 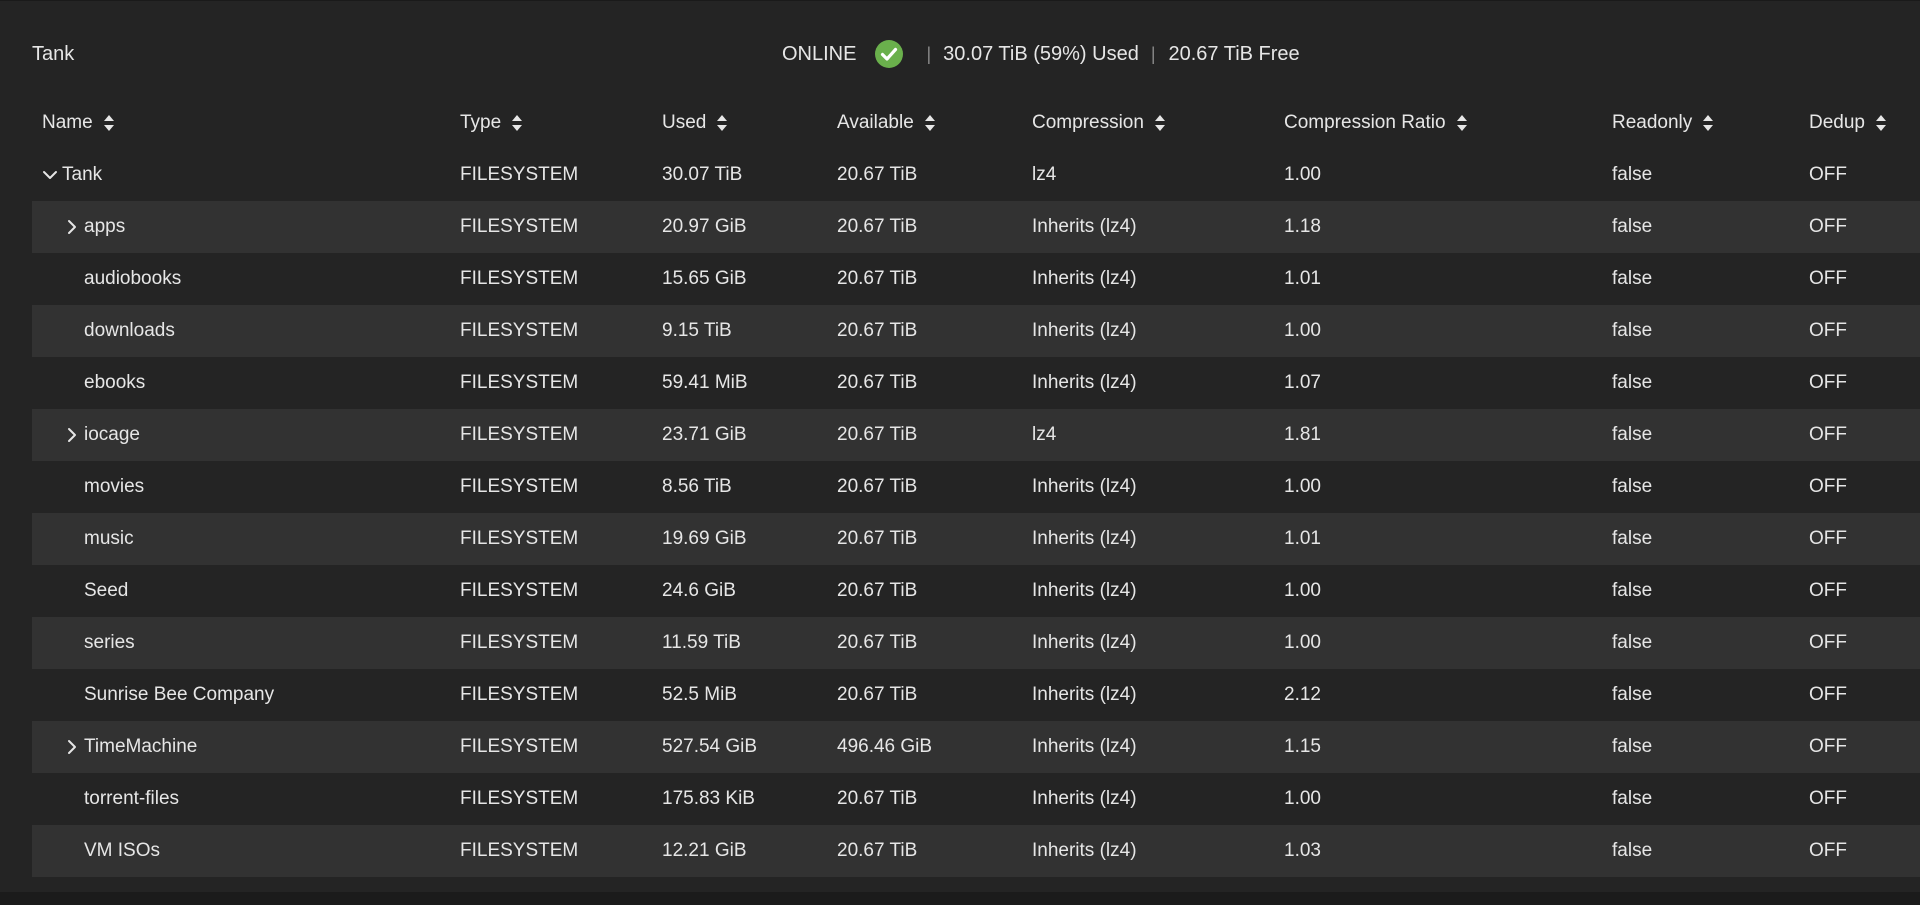 I want to click on cell-used: 30.07 TiB, so click(x=702, y=174).